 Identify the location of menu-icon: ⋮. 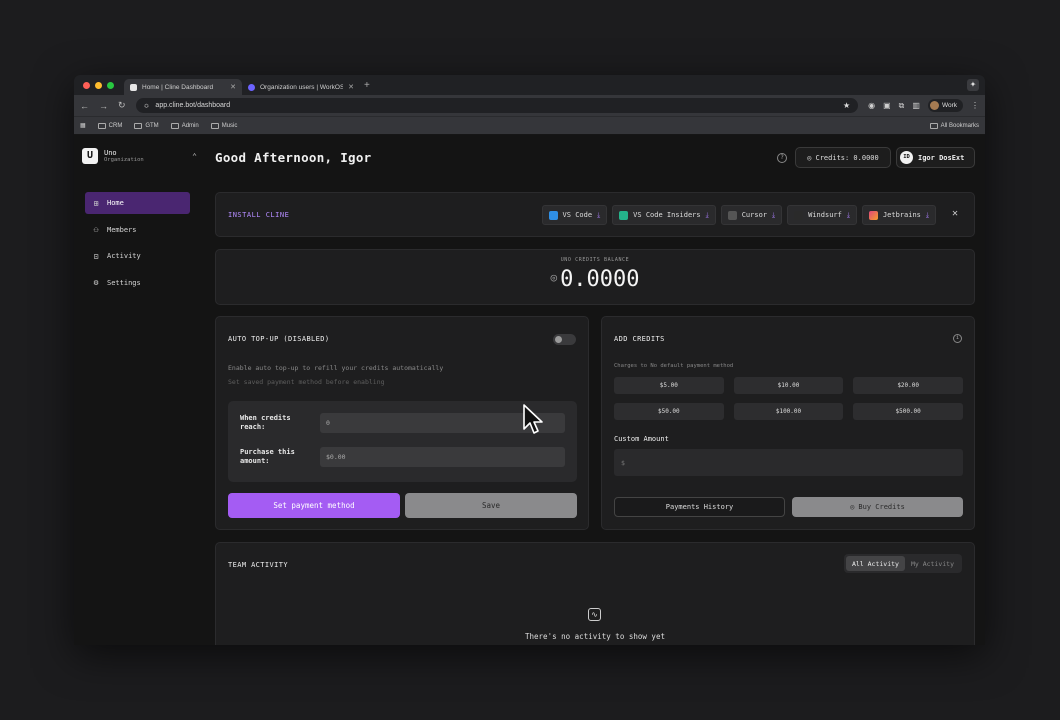
(975, 105).